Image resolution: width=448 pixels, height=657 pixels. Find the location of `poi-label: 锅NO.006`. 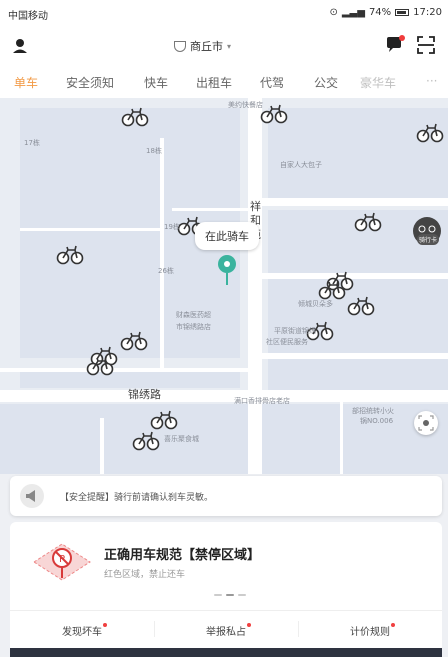

poi-label: 锅NO.006 is located at coordinates (377, 421).